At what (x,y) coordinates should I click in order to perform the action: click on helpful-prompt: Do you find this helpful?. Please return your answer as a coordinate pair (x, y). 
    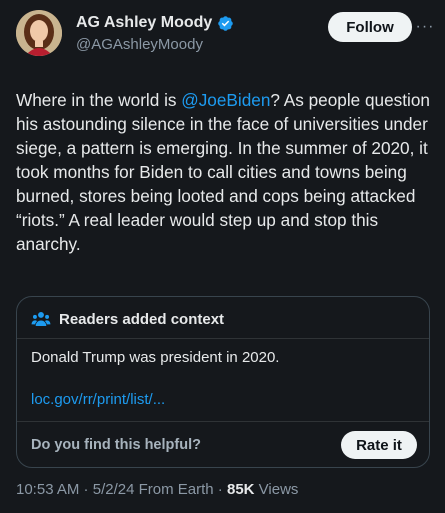
    Looking at the image, I should click on (116, 445).